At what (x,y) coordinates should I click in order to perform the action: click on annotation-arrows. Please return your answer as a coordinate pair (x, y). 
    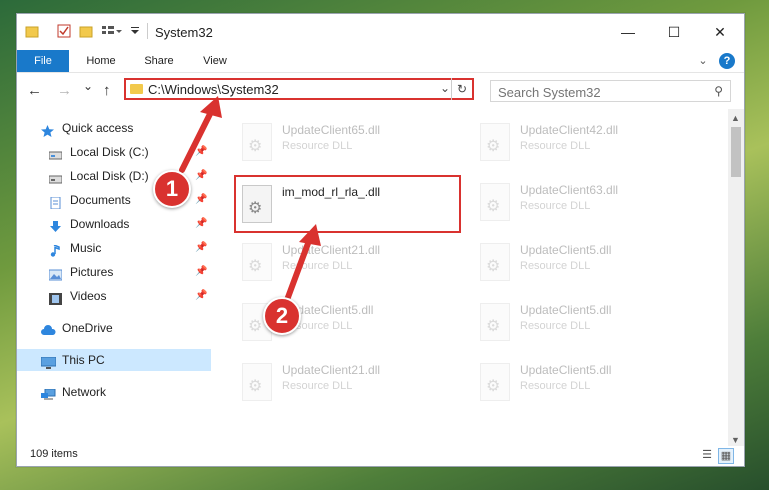
    Looking at the image, I should click on (250, 199).